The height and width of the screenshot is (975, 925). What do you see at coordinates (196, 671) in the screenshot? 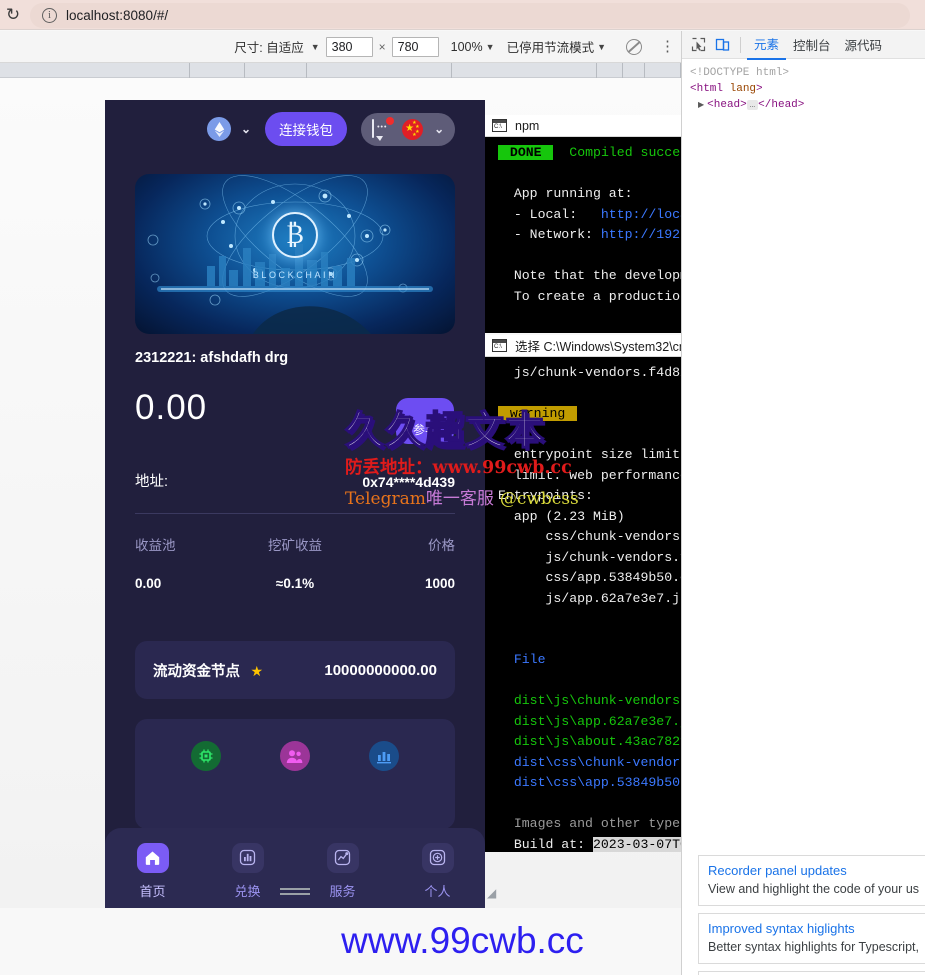
I see `node-label: 流动资金节点` at bounding box center [196, 671].